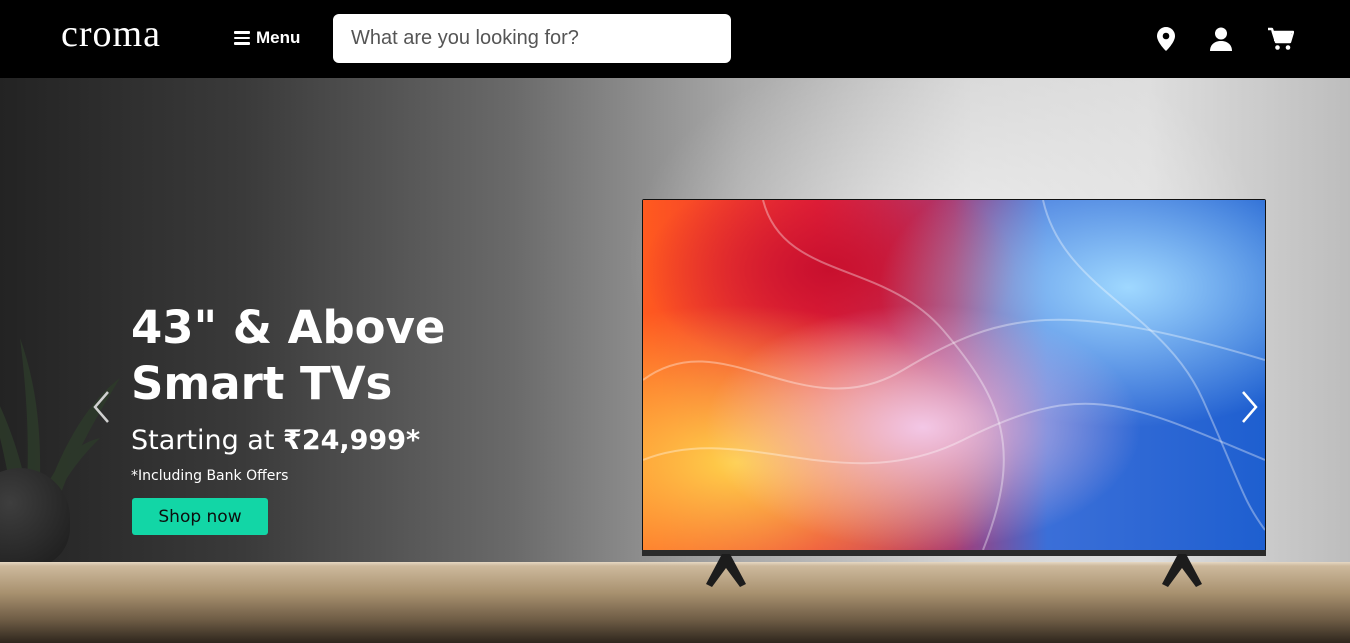 The image size is (1350, 643). I want to click on cart-button, so click(1281, 39).